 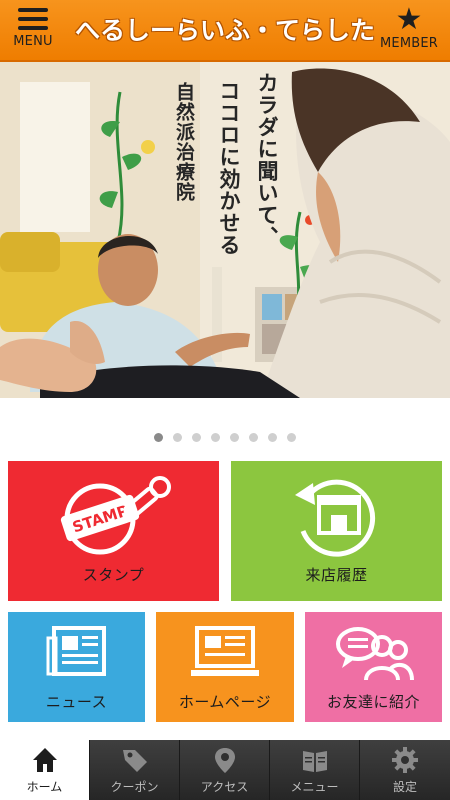 What do you see at coordinates (44, 760) in the screenshot?
I see `home-icon` at bounding box center [44, 760].